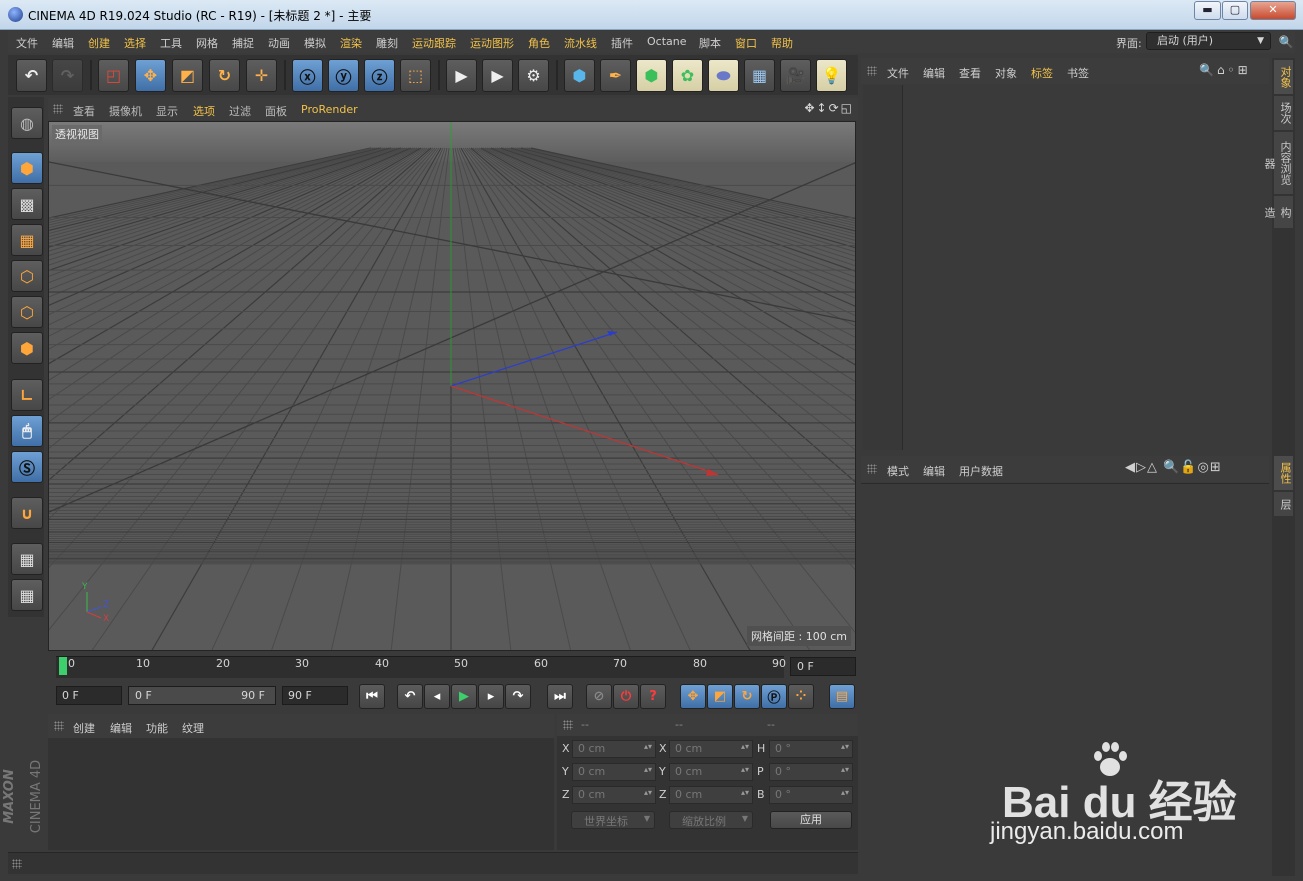  I want to click on x-axis-lock-button: ⓧ, so click(307, 75).